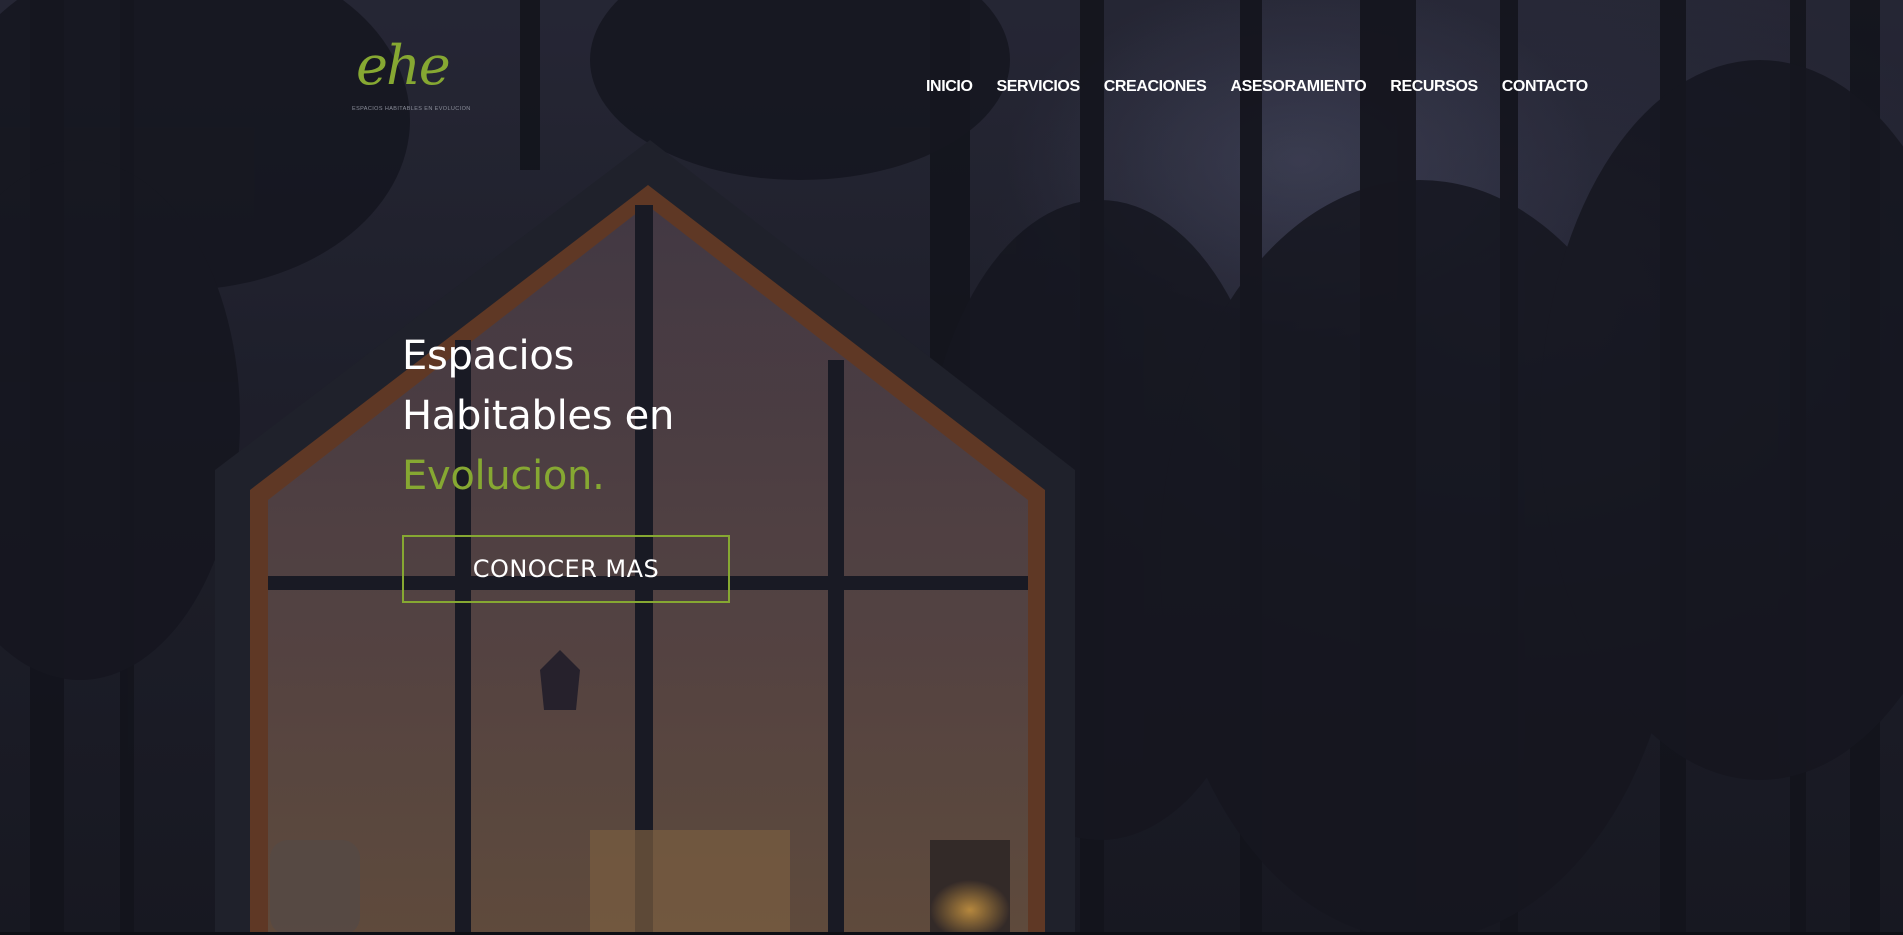 The image size is (1903, 935). Describe the element at coordinates (566, 569) in the screenshot. I see `conocer-mas-button: CONOCER MAS` at that location.